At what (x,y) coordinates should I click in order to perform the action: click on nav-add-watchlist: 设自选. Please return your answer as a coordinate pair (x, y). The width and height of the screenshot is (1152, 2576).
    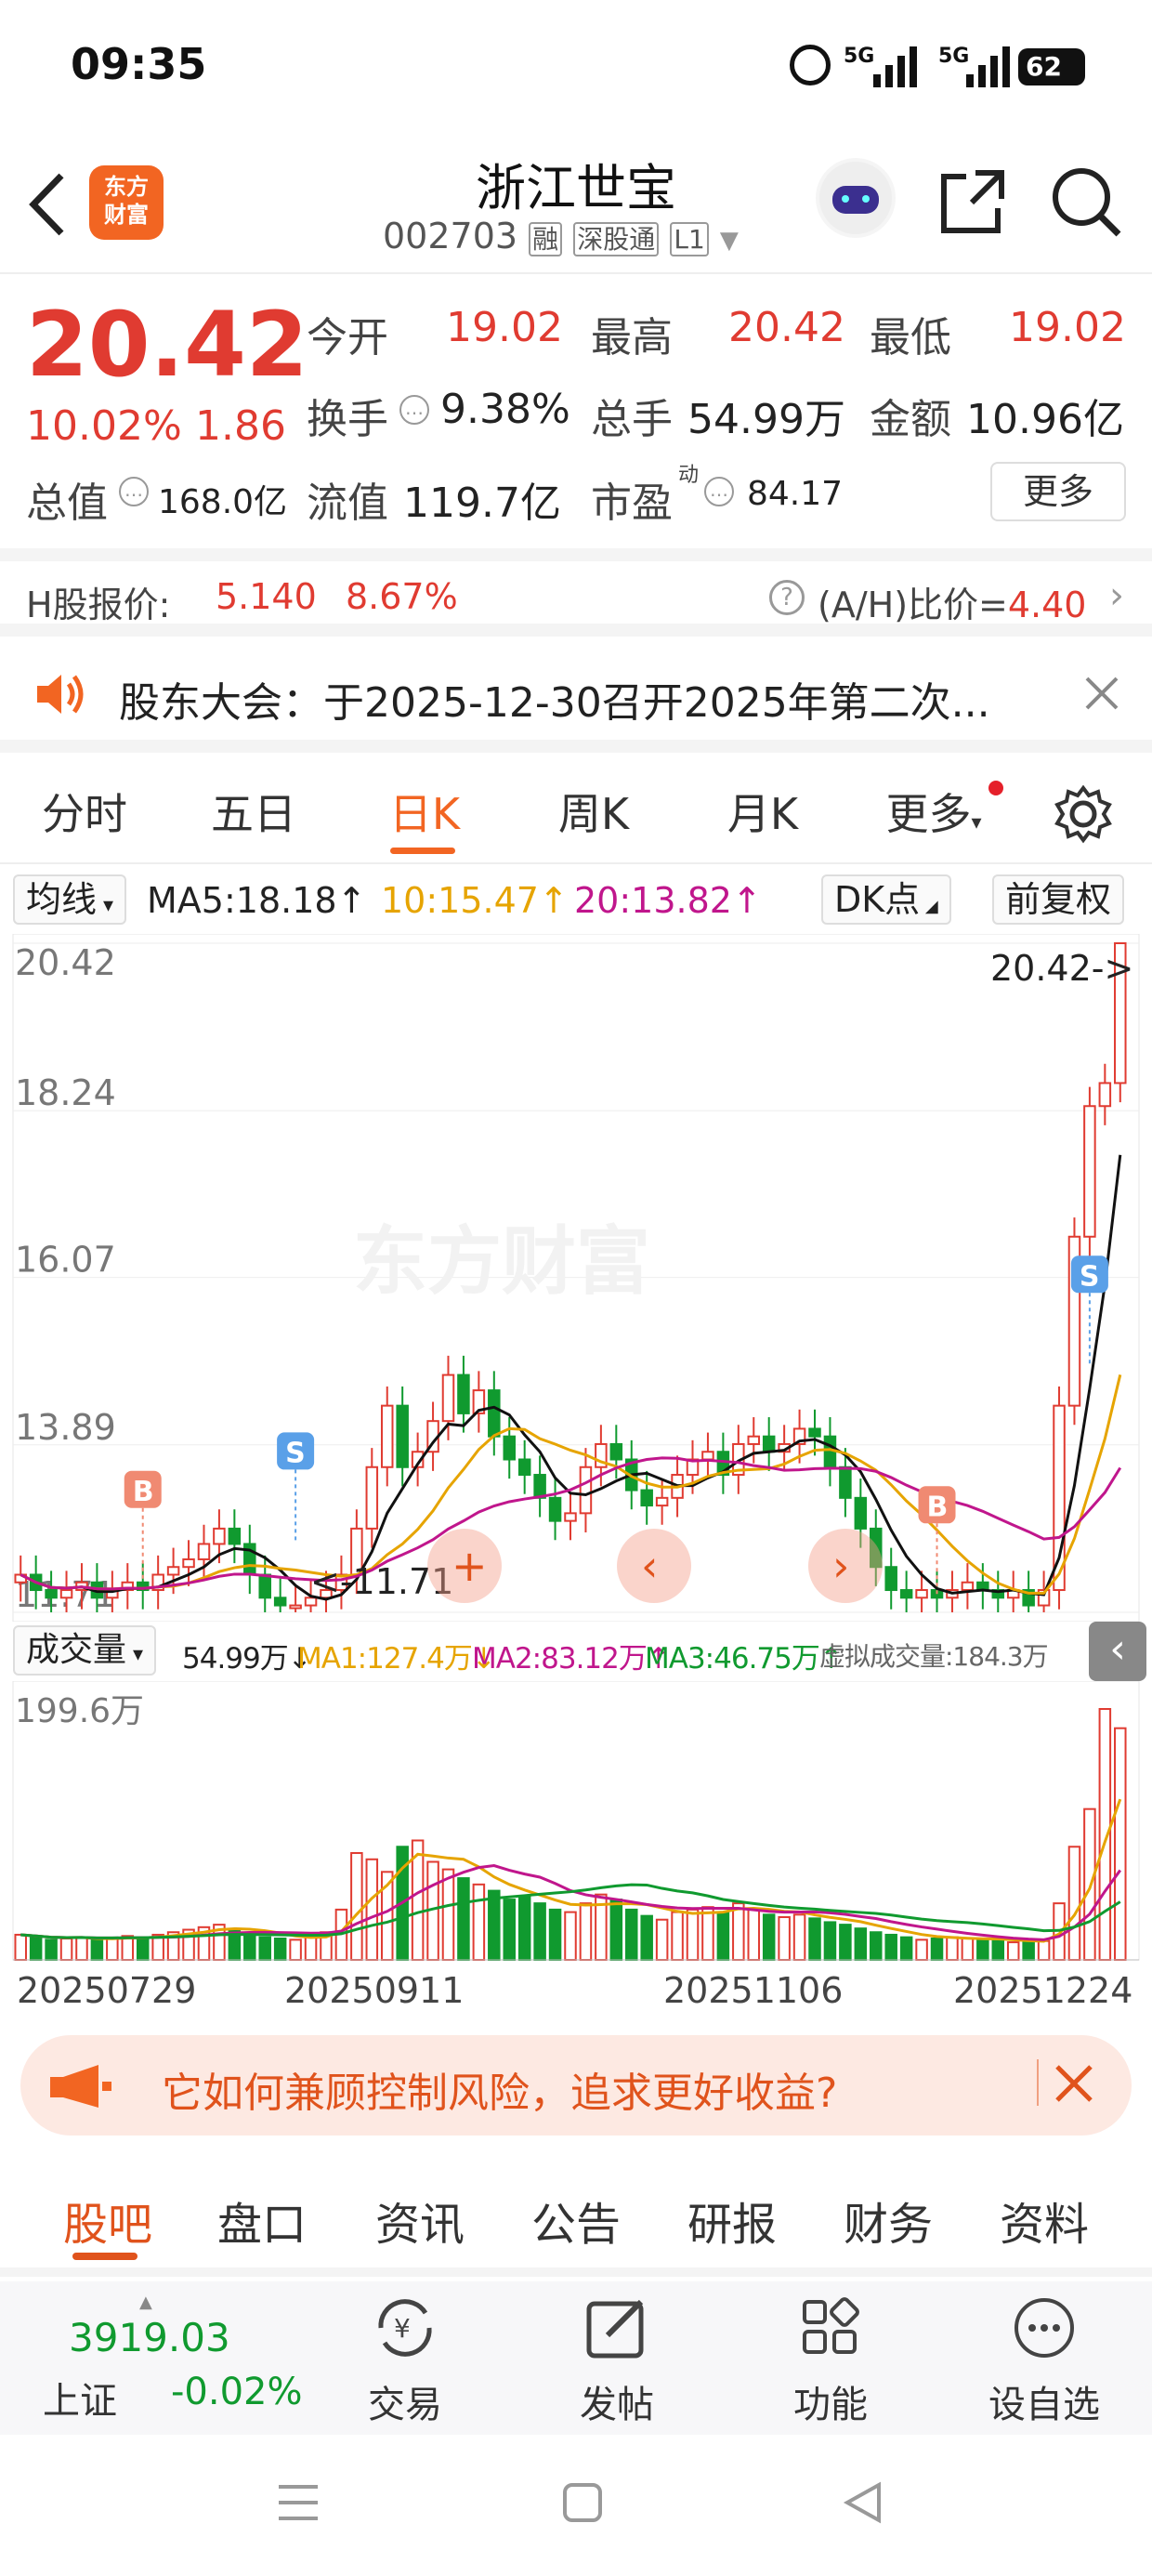
    Looking at the image, I should click on (1044, 2359).